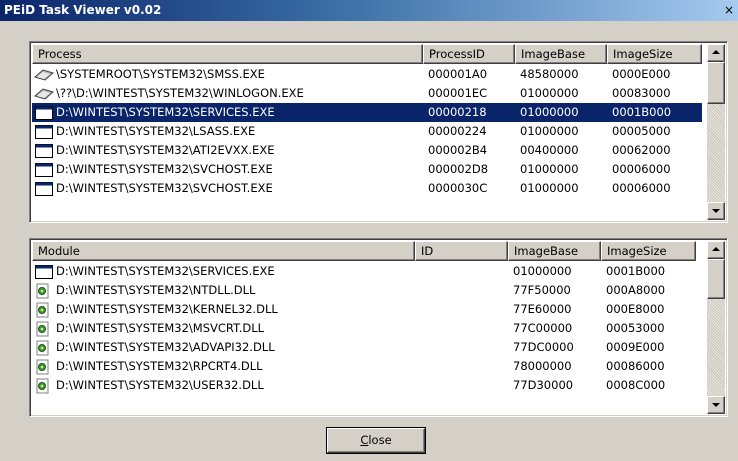 This screenshot has height=461, width=738. I want to click on cell-size: 00053000, so click(635, 328).